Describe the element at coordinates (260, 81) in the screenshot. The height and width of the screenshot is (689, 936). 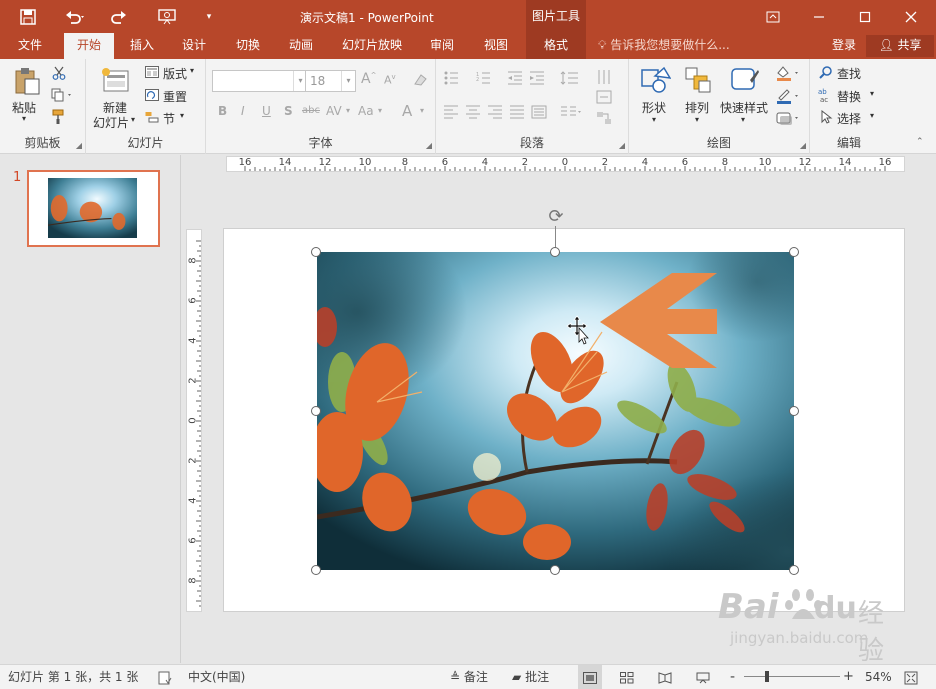
I see `font-name-combo: ▾` at that location.